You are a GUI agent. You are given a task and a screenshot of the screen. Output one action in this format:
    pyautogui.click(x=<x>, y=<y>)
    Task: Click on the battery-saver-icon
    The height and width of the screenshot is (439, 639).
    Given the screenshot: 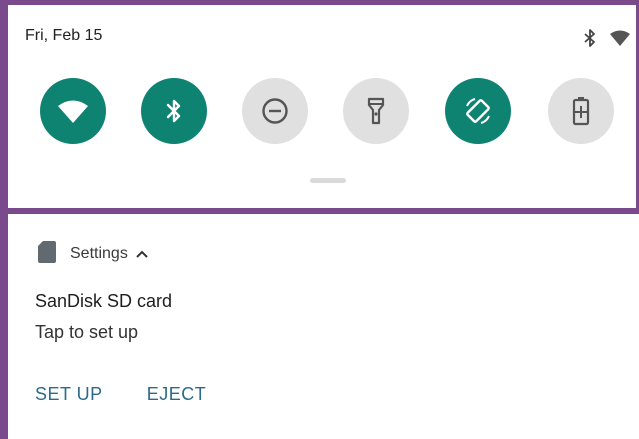 What is the action you would take?
    pyautogui.click(x=581, y=111)
    